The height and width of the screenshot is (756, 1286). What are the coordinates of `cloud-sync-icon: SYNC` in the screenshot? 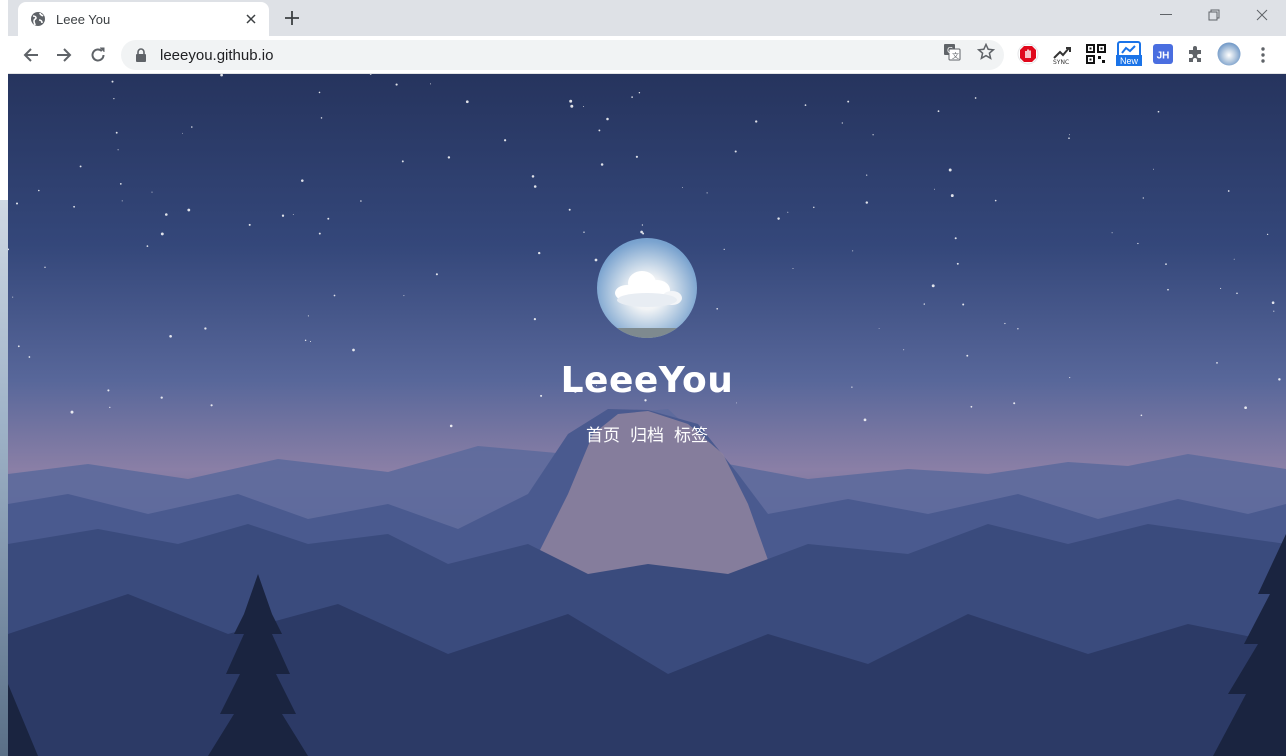 It's located at (1062, 54).